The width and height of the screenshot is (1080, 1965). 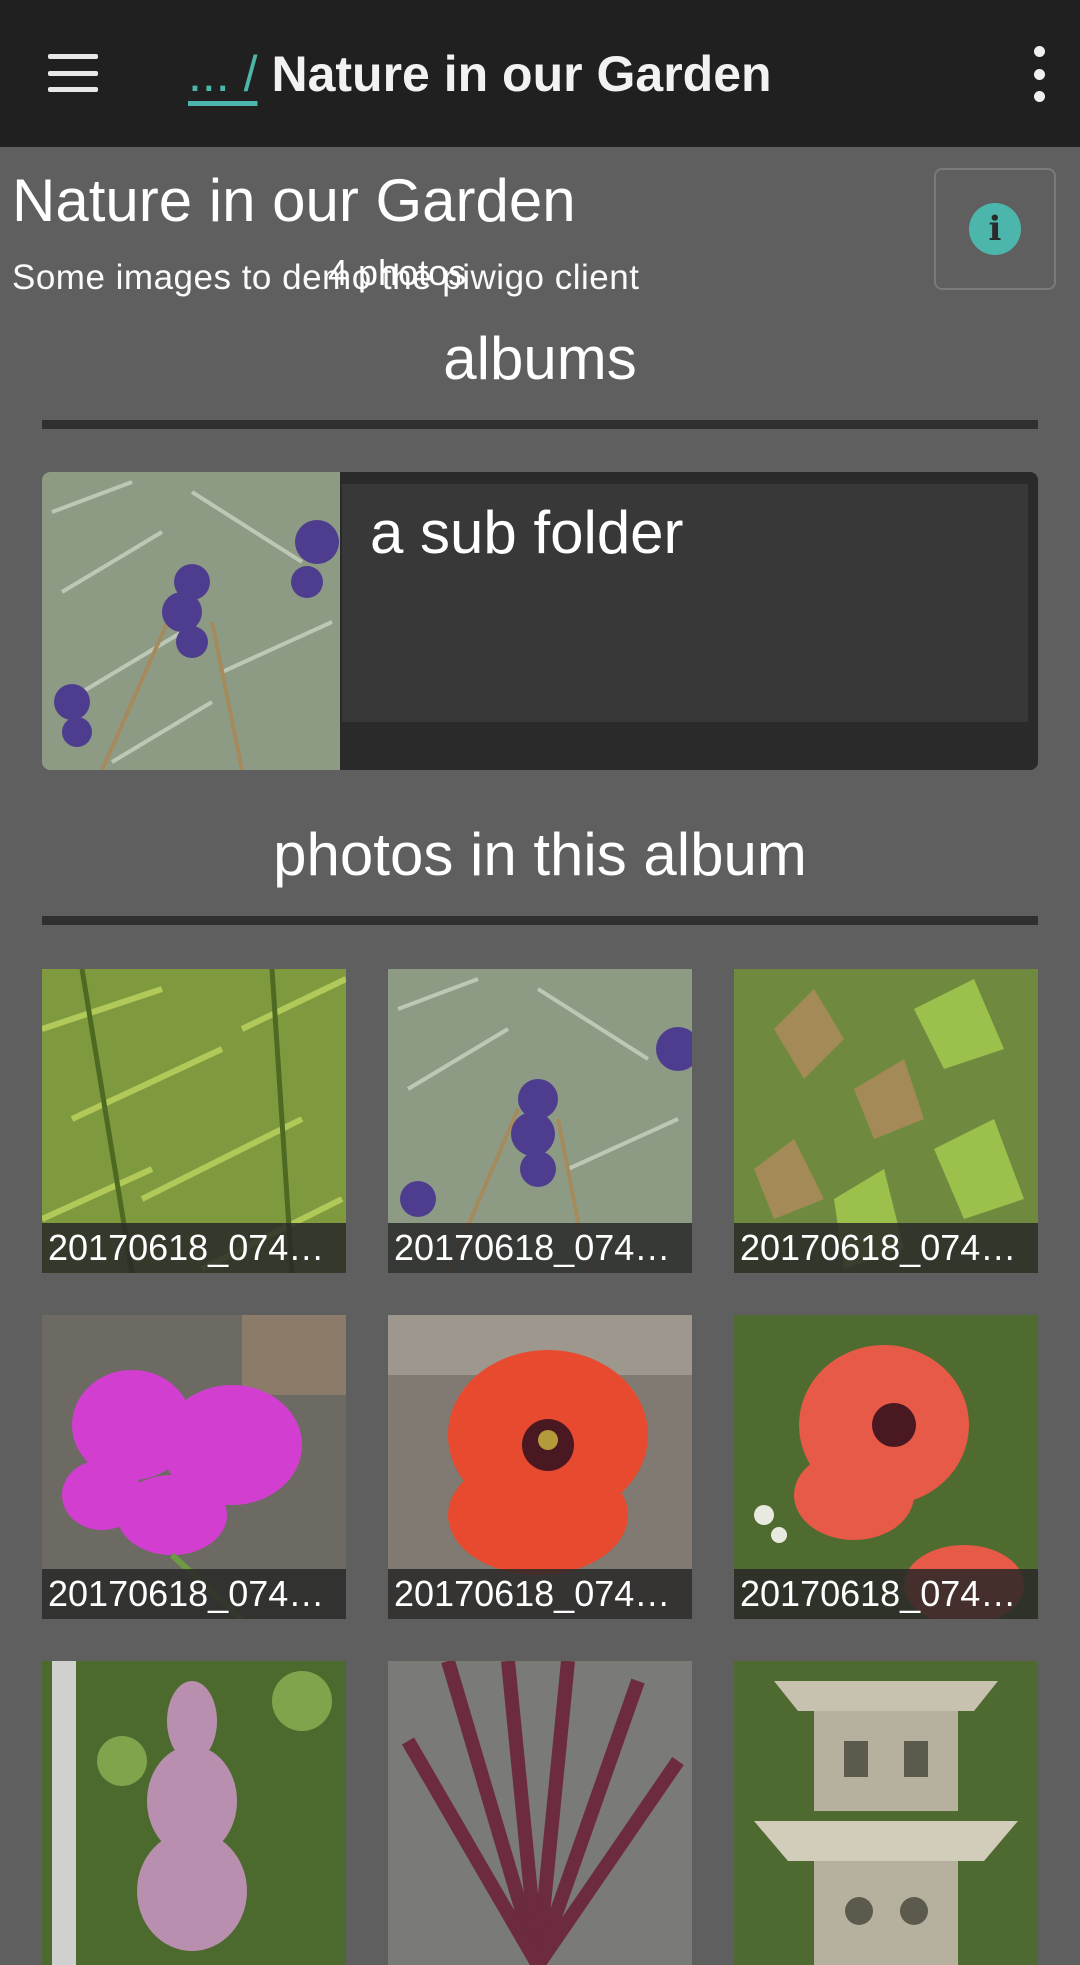 I want to click on album-info-button: i, so click(x=995, y=229).